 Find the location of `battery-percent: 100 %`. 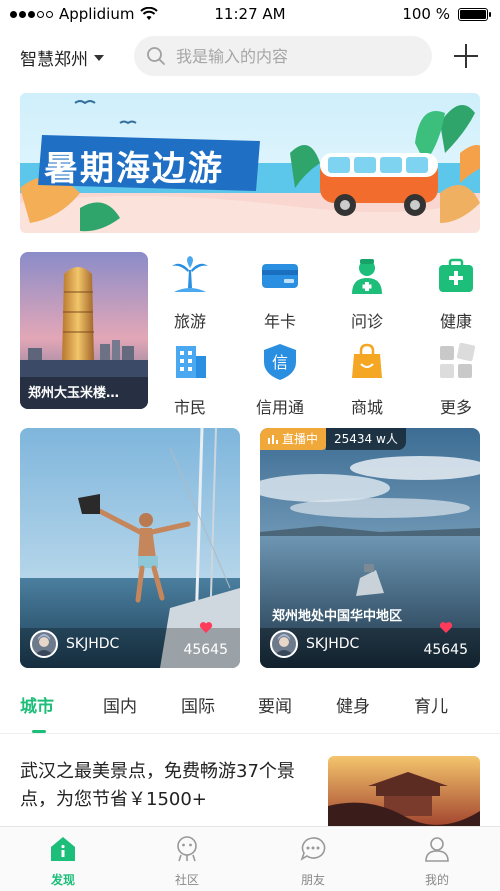

battery-percent: 100 % is located at coordinates (426, 14).